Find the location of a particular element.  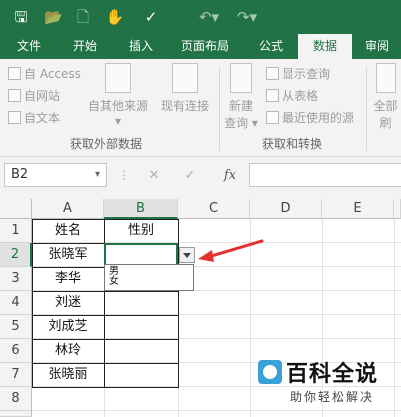

watermark: 百科全说 助你轻松解决 is located at coordinates (325, 382).